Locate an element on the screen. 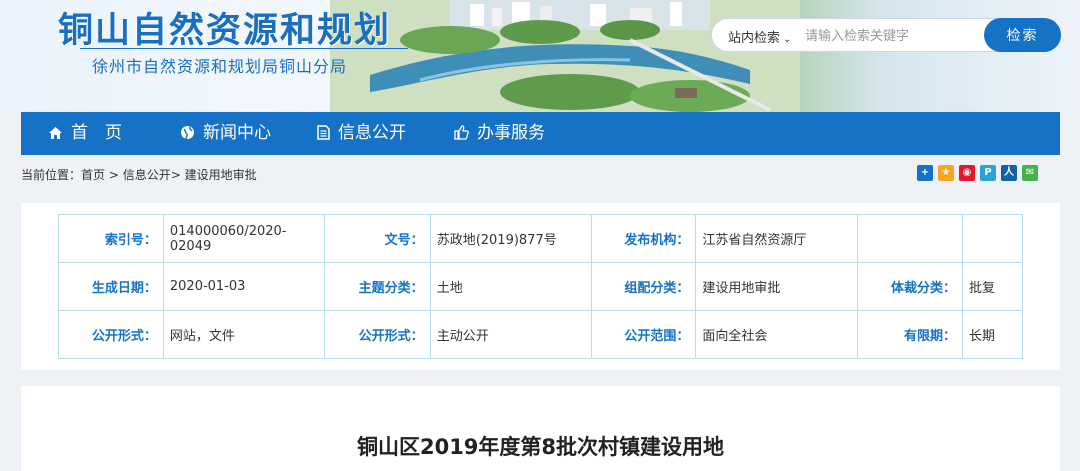  validity-label: 有限期： is located at coordinates (910, 334).